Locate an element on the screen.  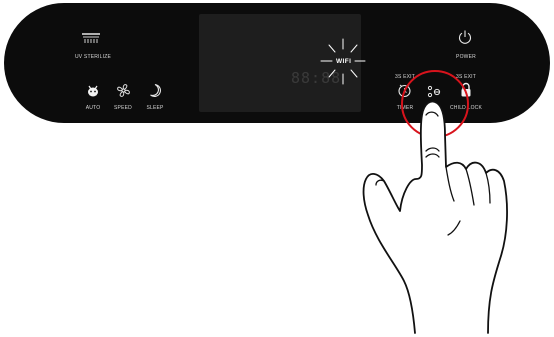
power-label: POWER is located at coordinates (466, 57).